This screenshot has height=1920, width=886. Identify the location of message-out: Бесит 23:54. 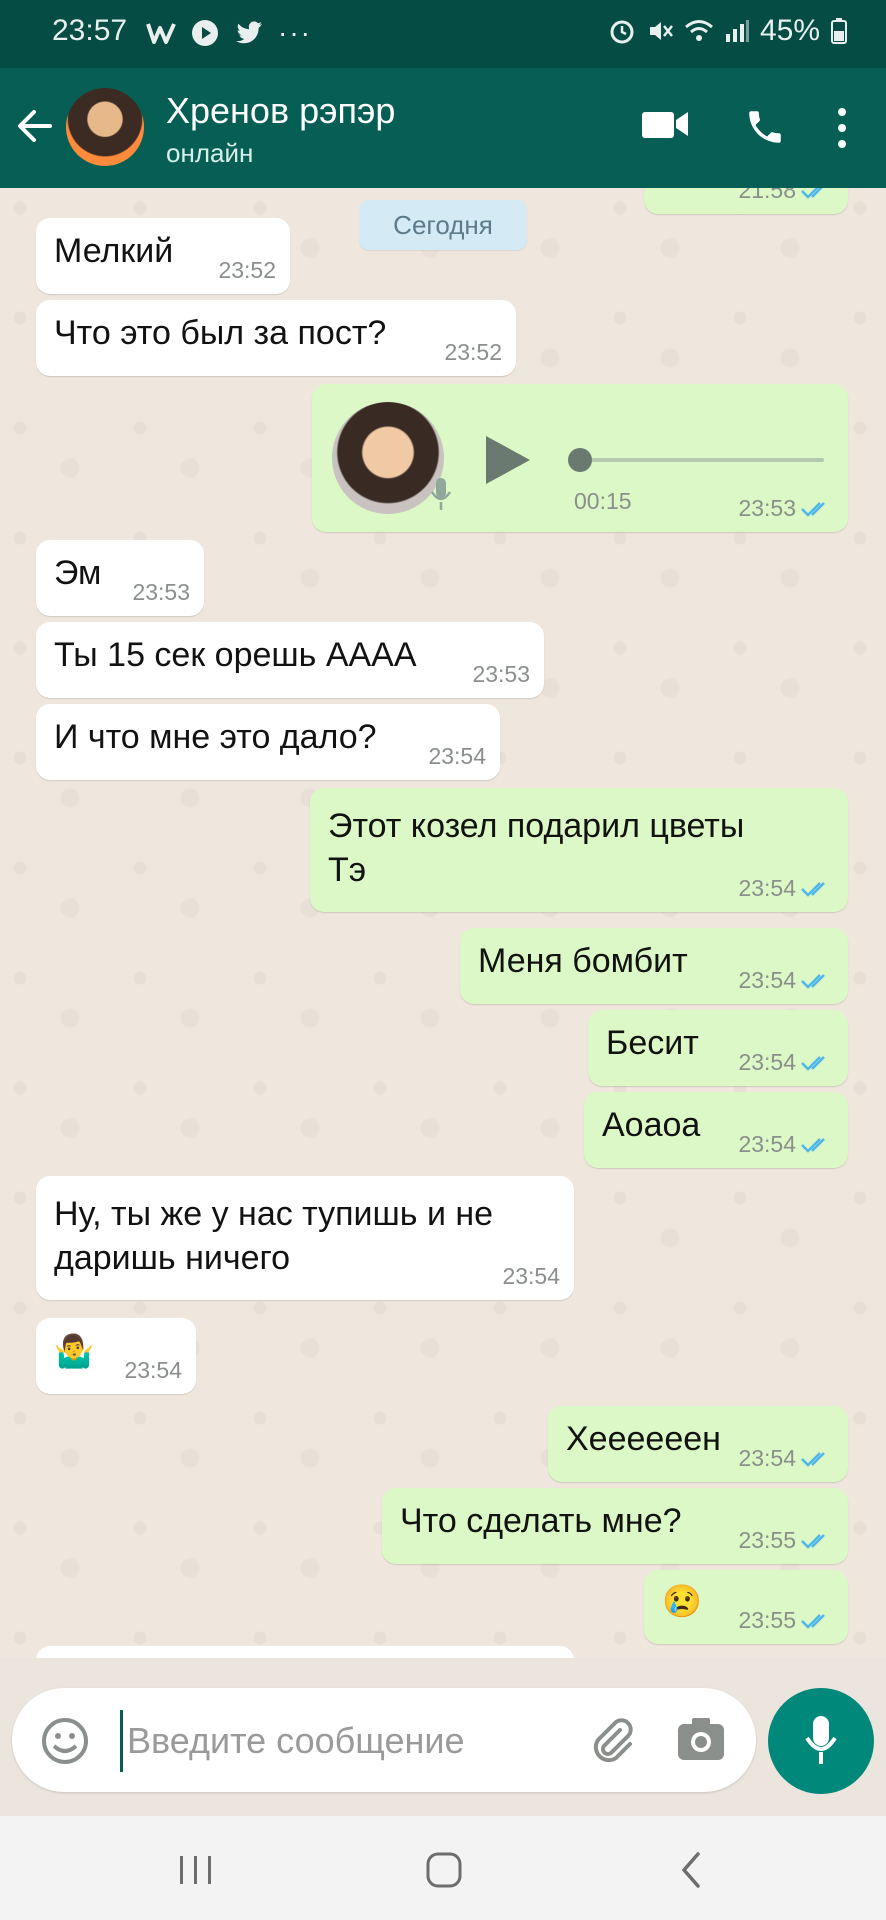
(718, 1048).